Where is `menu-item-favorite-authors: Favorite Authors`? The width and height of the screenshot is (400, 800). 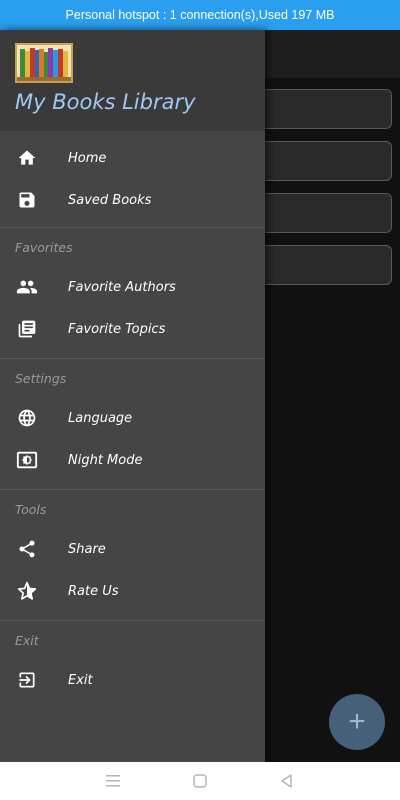 menu-item-favorite-authors: Favorite Authors is located at coordinates (132, 287).